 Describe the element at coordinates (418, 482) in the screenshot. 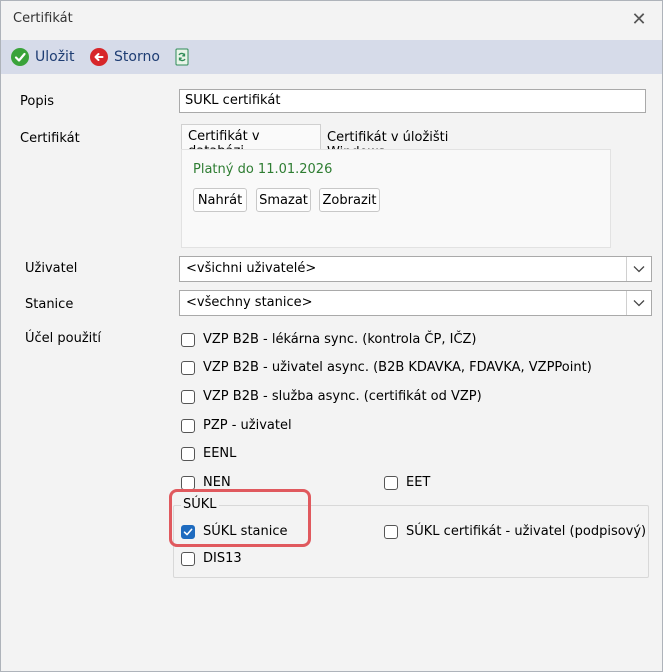

I see `checkbox-label: EET` at that location.